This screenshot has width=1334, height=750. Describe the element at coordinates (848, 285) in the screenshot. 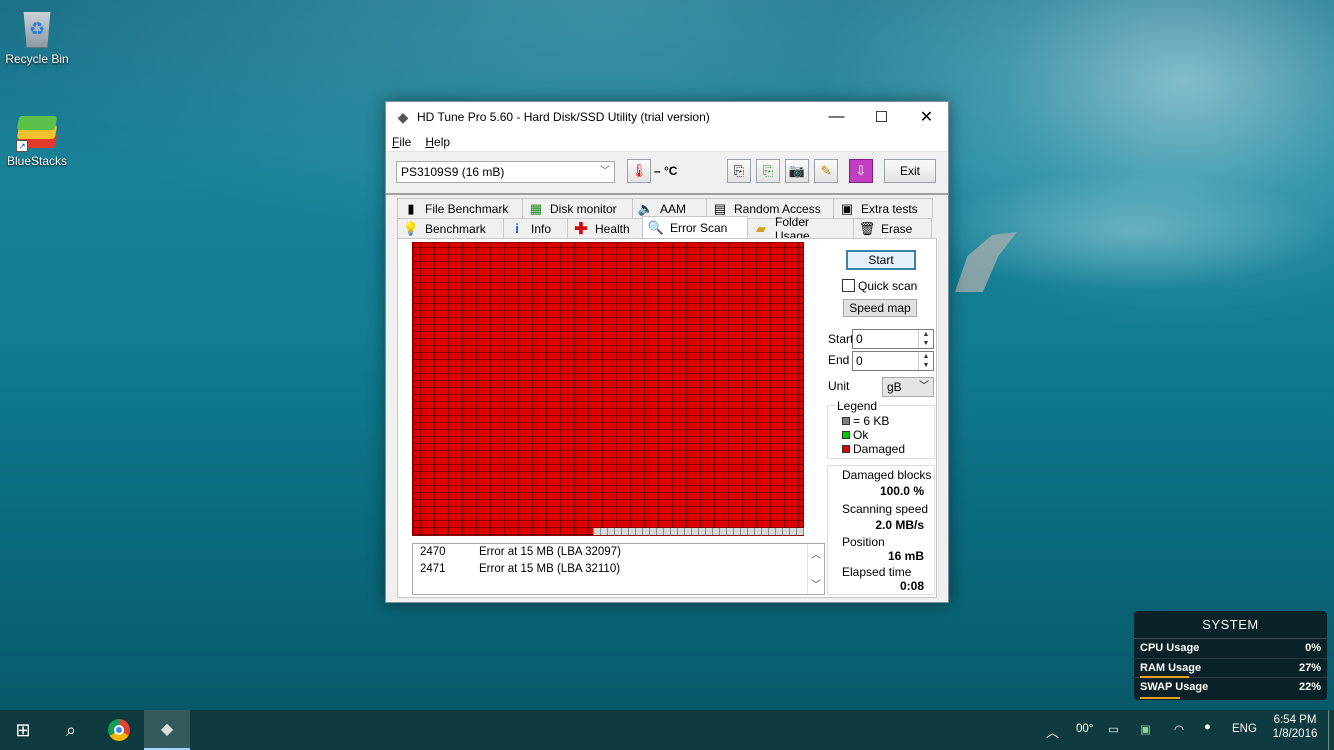

I see `quick-scan-checkbox` at that location.